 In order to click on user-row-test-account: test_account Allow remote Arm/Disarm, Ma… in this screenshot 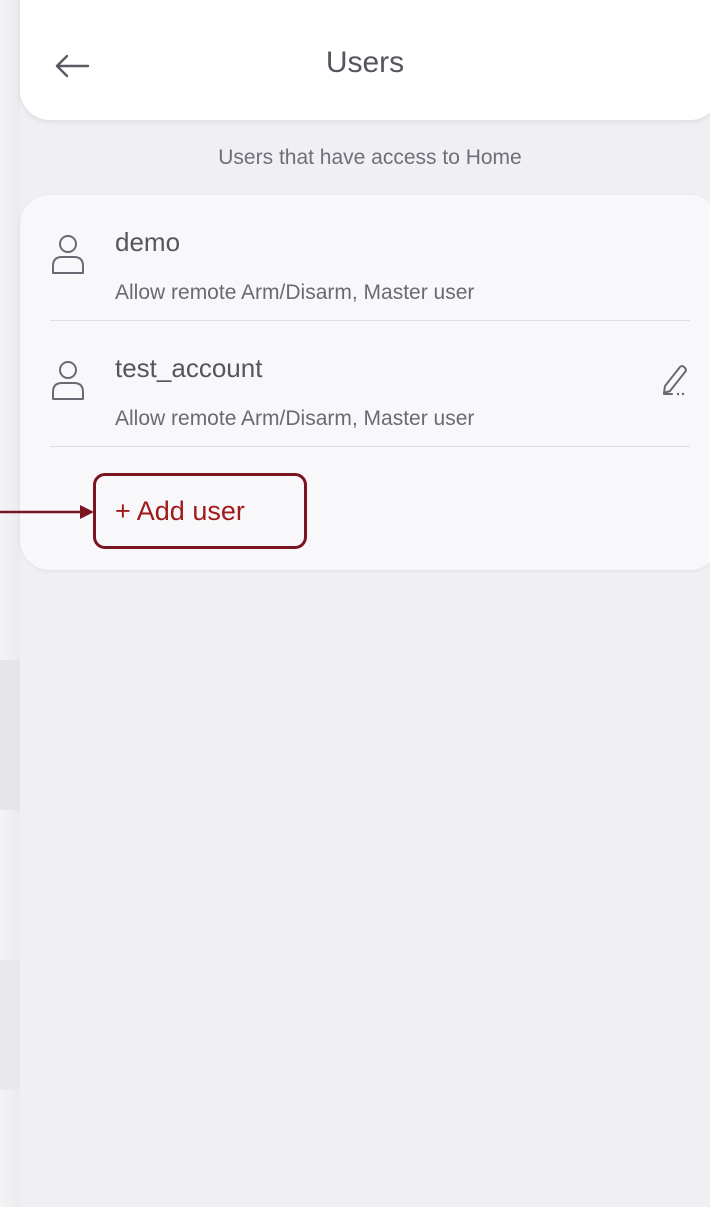, I will do `click(370, 384)`.